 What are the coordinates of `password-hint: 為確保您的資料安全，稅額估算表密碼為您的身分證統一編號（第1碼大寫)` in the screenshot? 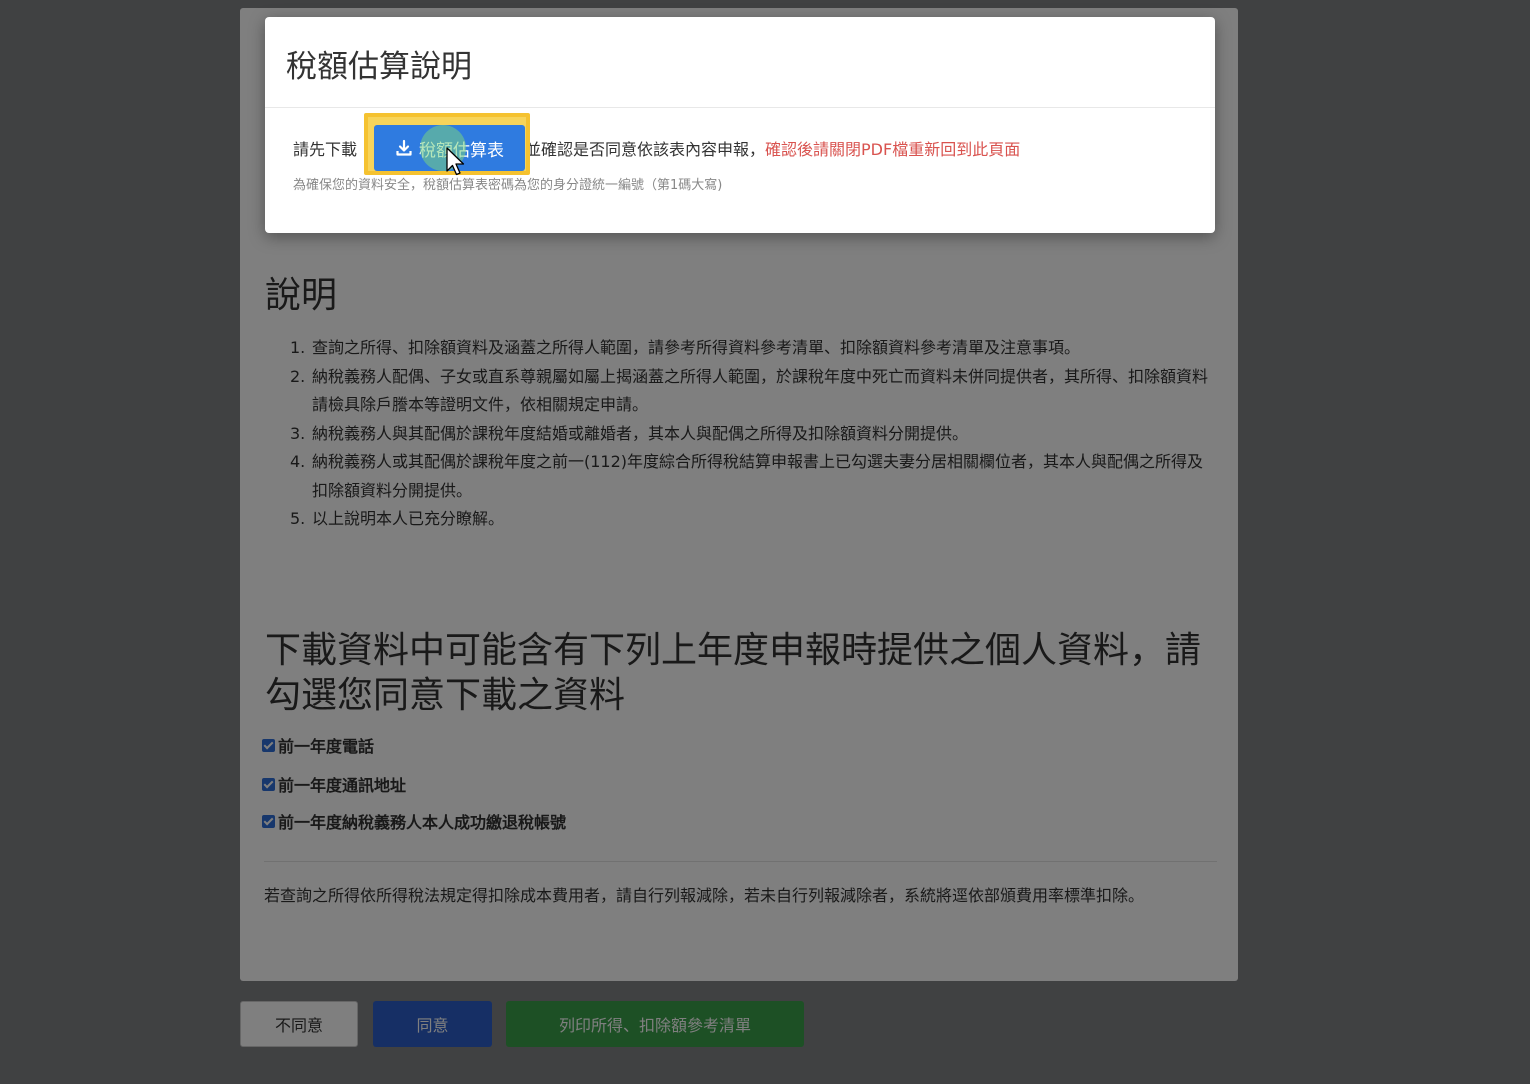 It's located at (508, 185).